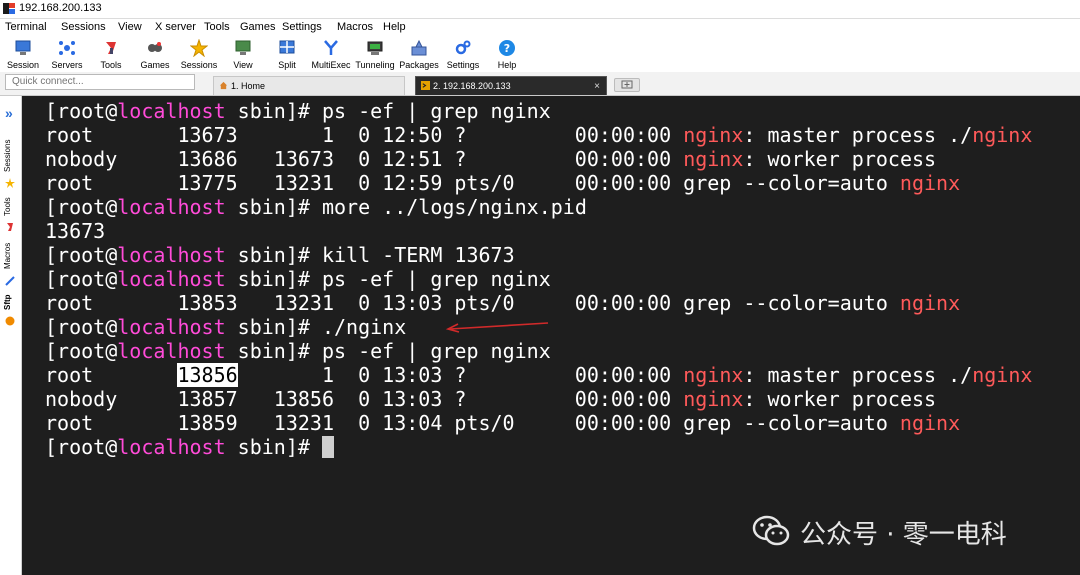 The image size is (1080, 575). Describe the element at coordinates (10, 256) in the screenshot. I see `side-tab-macros: Macros` at that location.